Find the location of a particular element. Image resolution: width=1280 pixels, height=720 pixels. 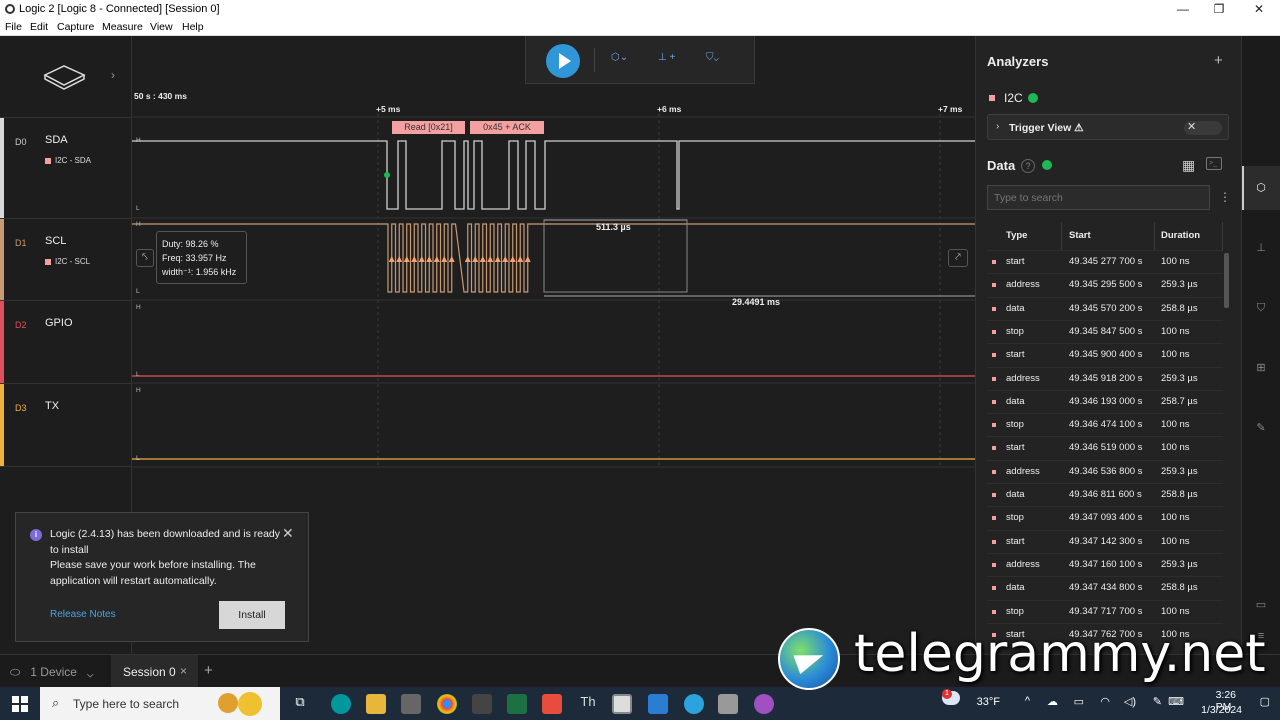

notes-tab-icon: ✎ is located at coordinates (1261, 428).